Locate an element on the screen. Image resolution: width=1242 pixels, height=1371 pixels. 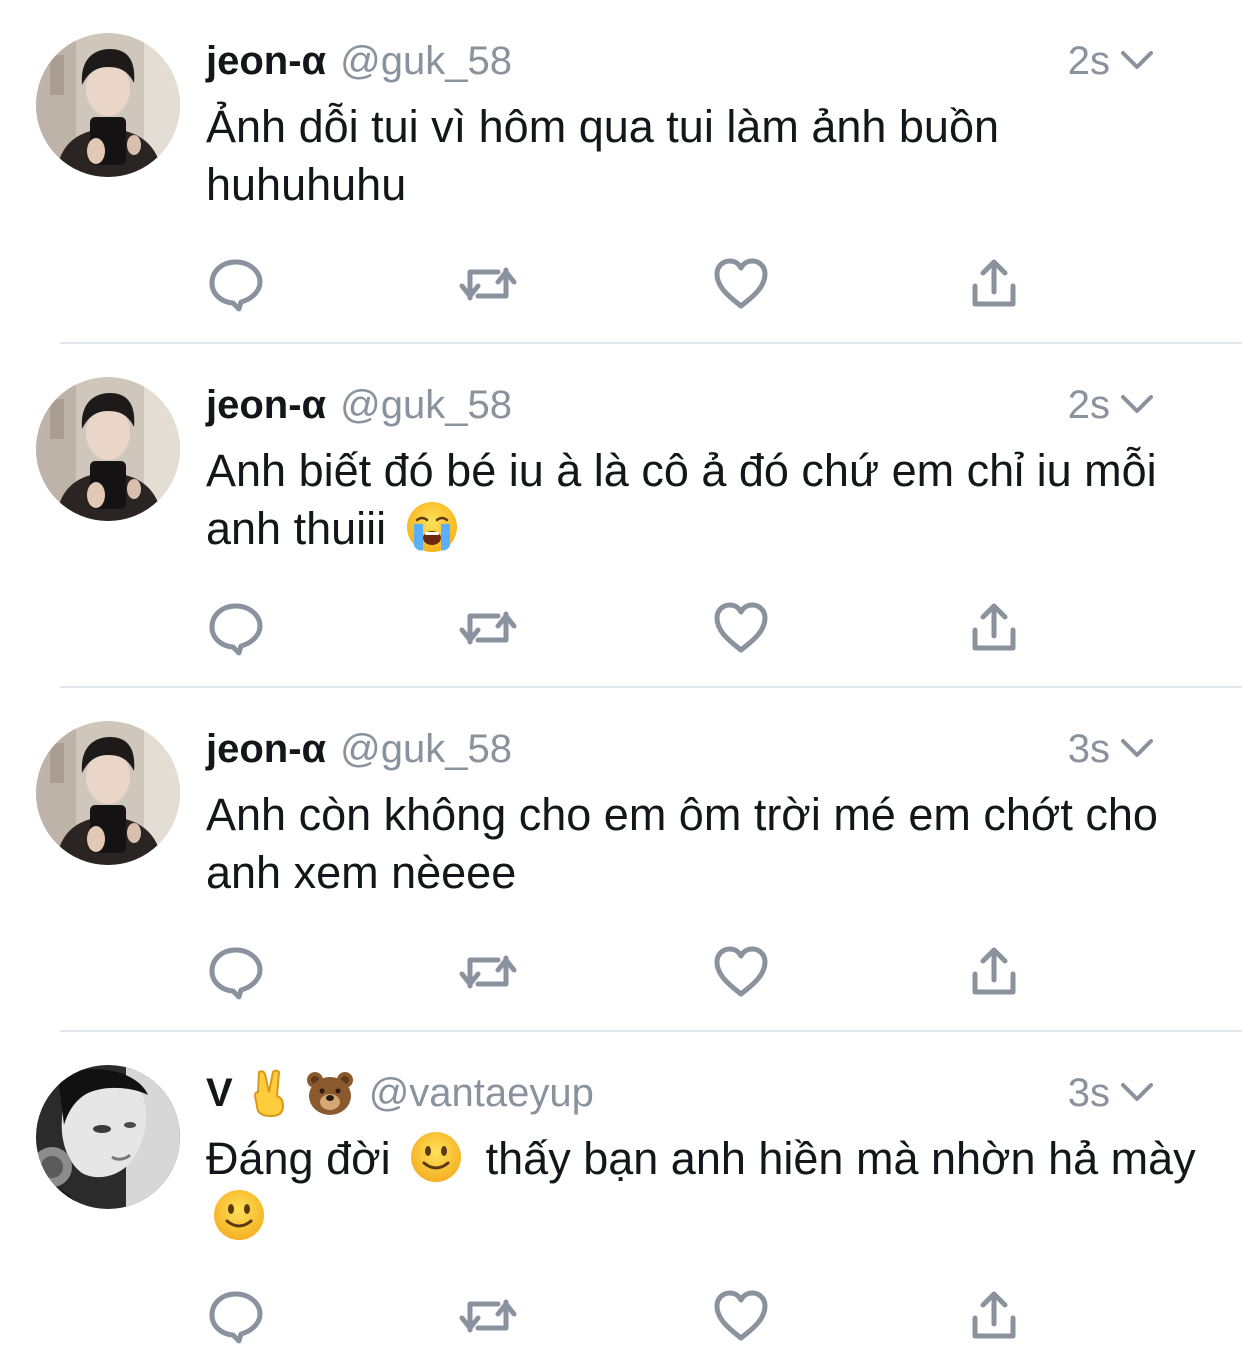
user-handle: @vantaeyup is located at coordinates (481, 1093).